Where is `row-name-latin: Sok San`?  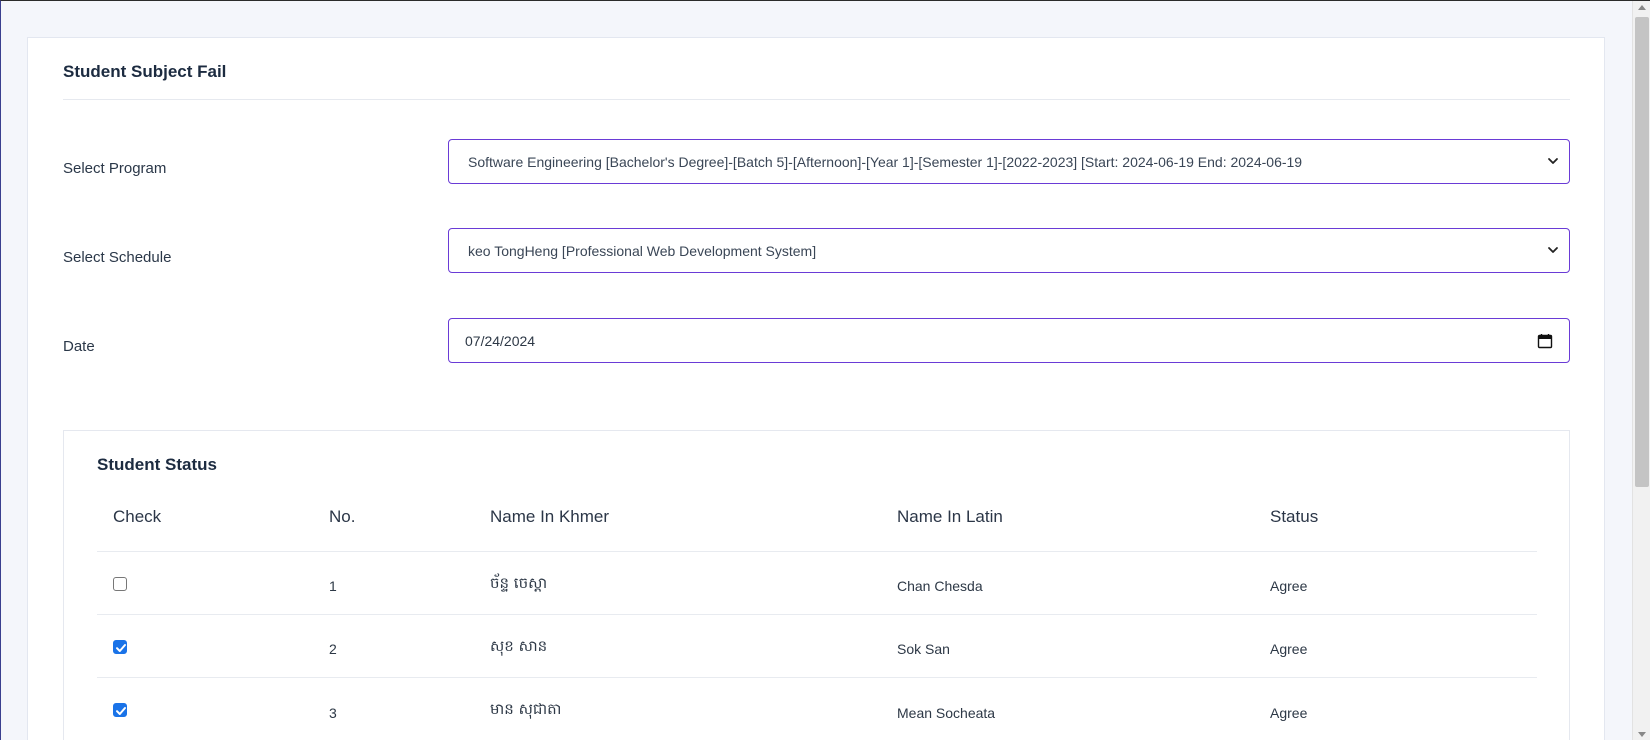 row-name-latin: Sok San is located at coordinates (923, 649).